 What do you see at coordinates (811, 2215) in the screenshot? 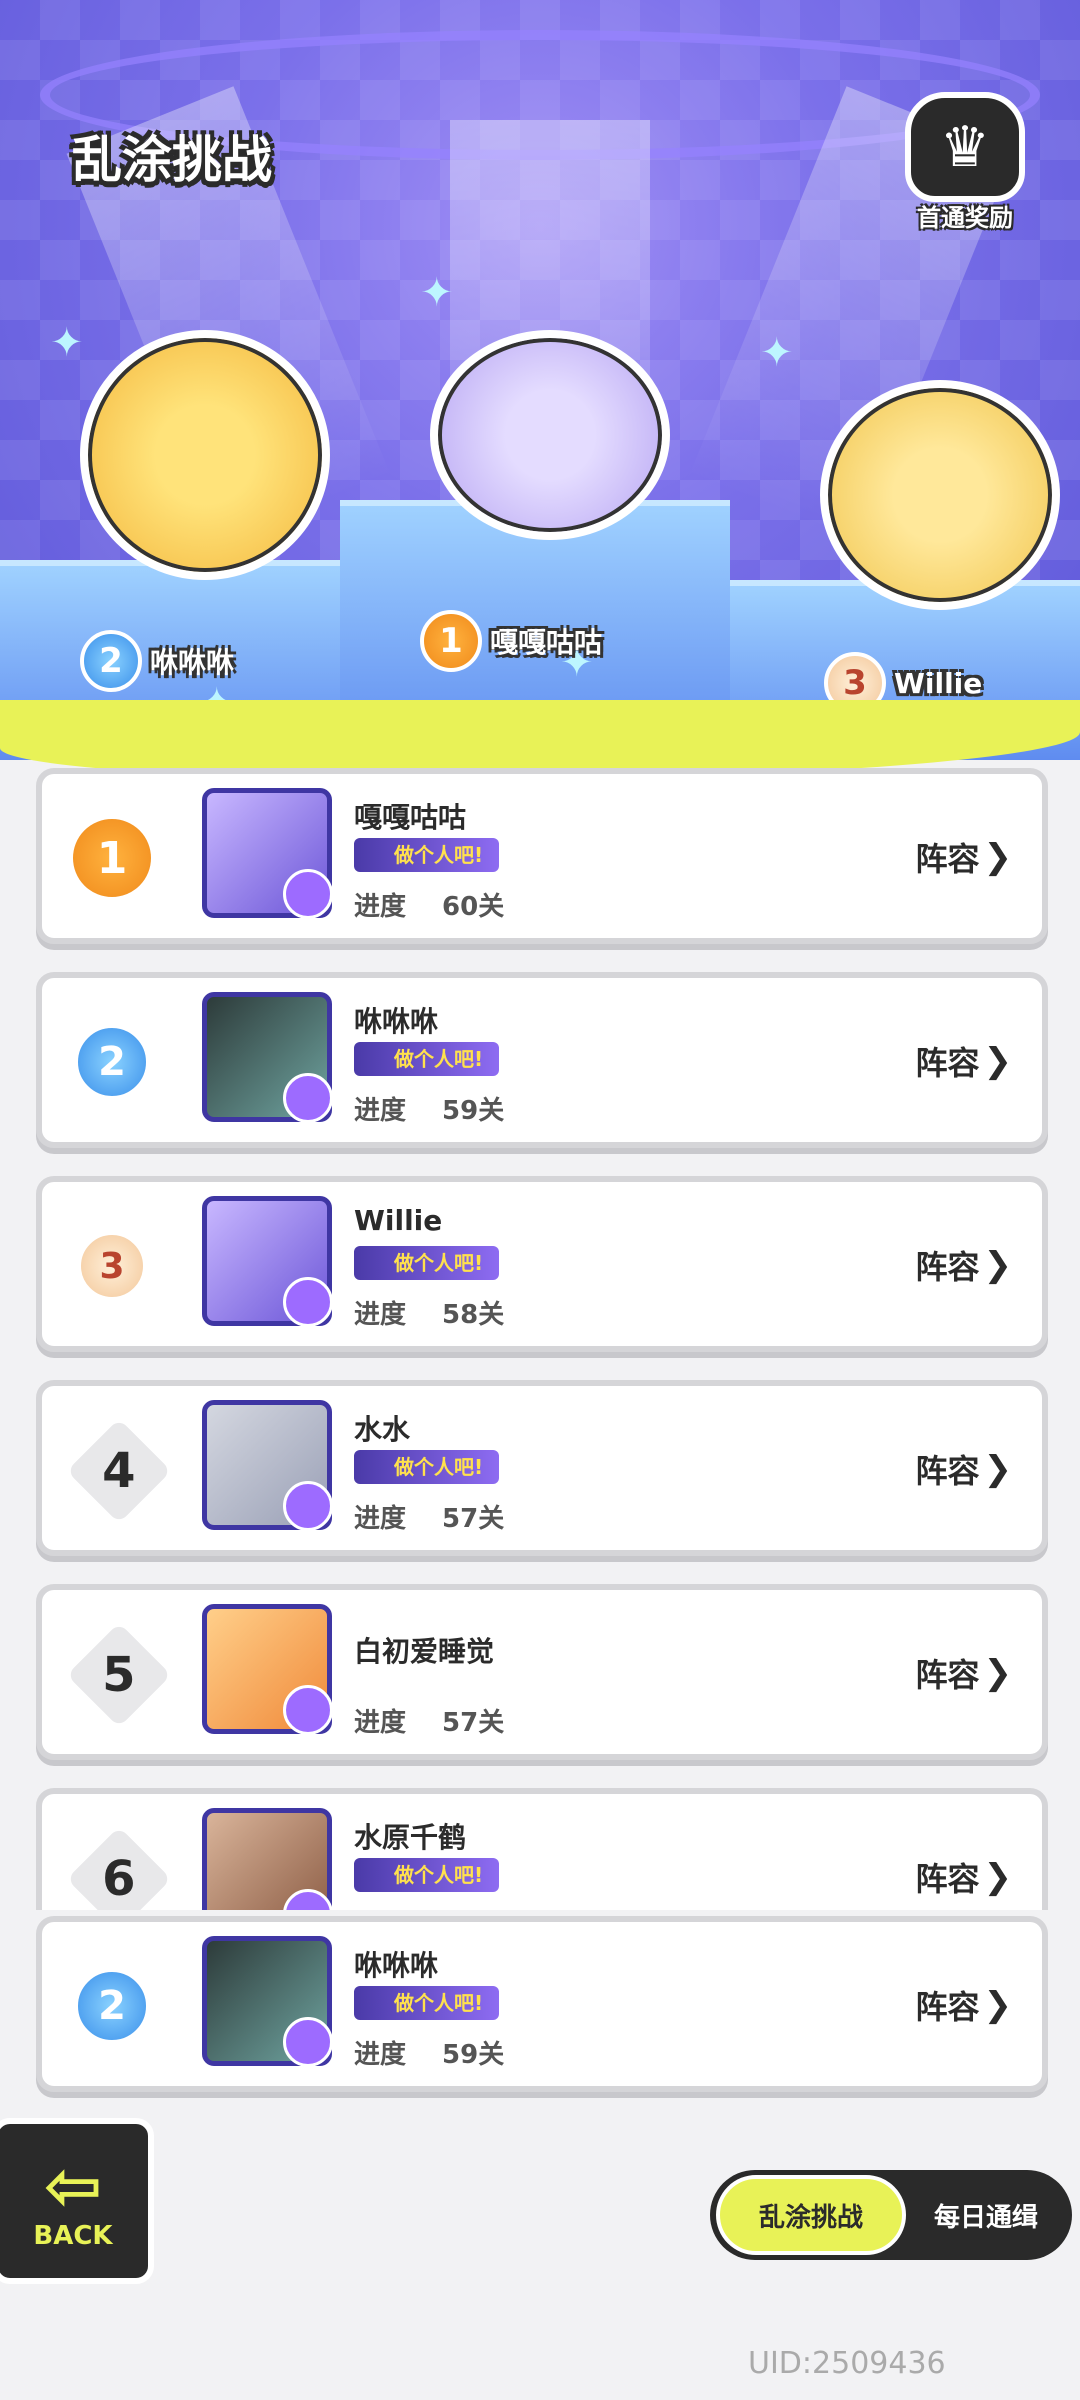
I see `tab-scribble-challenge: 乱涂挑战` at bounding box center [811, 2215].